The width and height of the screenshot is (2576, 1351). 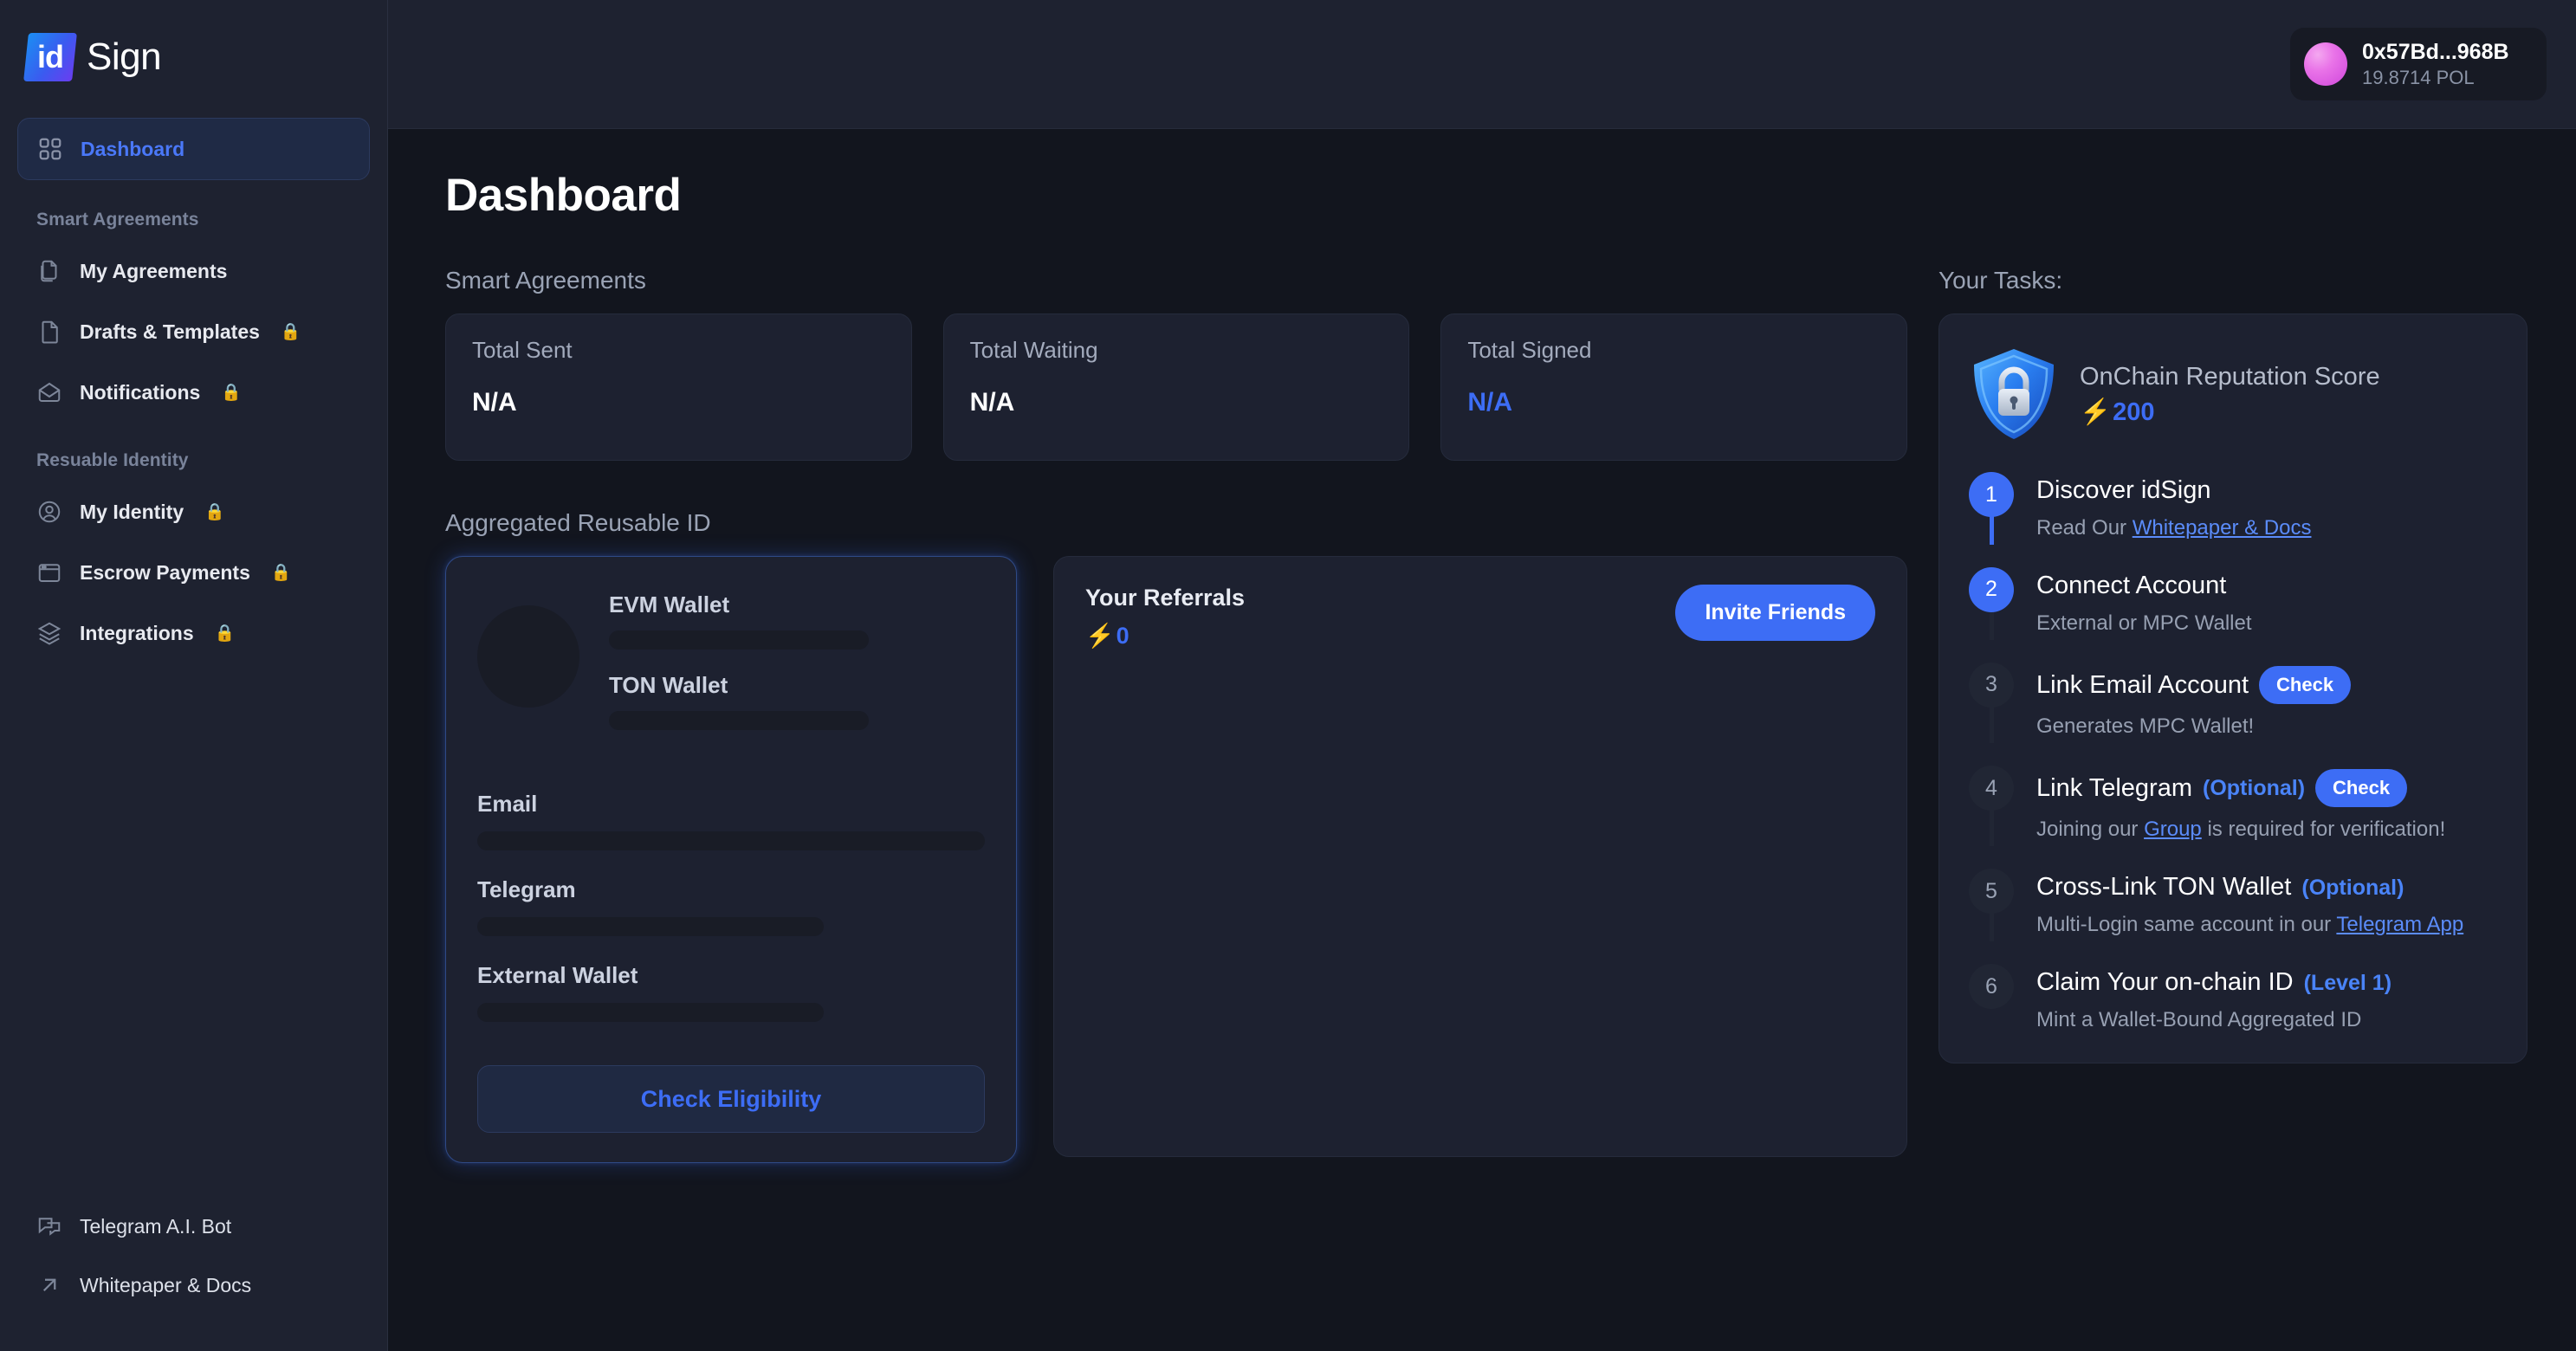 What do you see at coordinates (1991, 987) in the screenshot?
I see `step-number: 6` at bounding box center [1991, 987].